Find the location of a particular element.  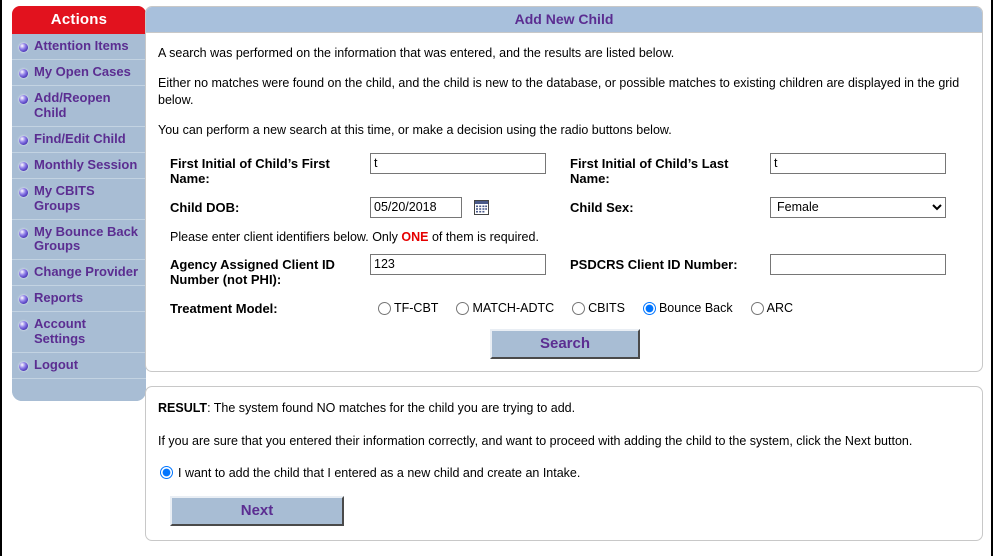

sidebar-item-logout: Logout is located at coordinates (79, 366).